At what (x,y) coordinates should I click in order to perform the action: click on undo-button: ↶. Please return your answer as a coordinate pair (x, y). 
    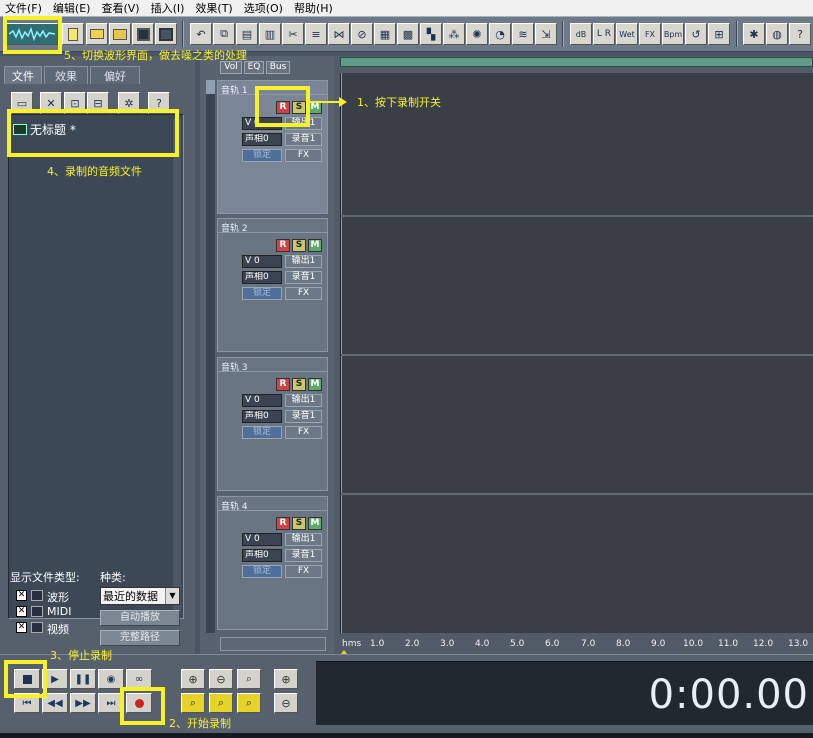
    Looking at the image, I should click on (201, 34).